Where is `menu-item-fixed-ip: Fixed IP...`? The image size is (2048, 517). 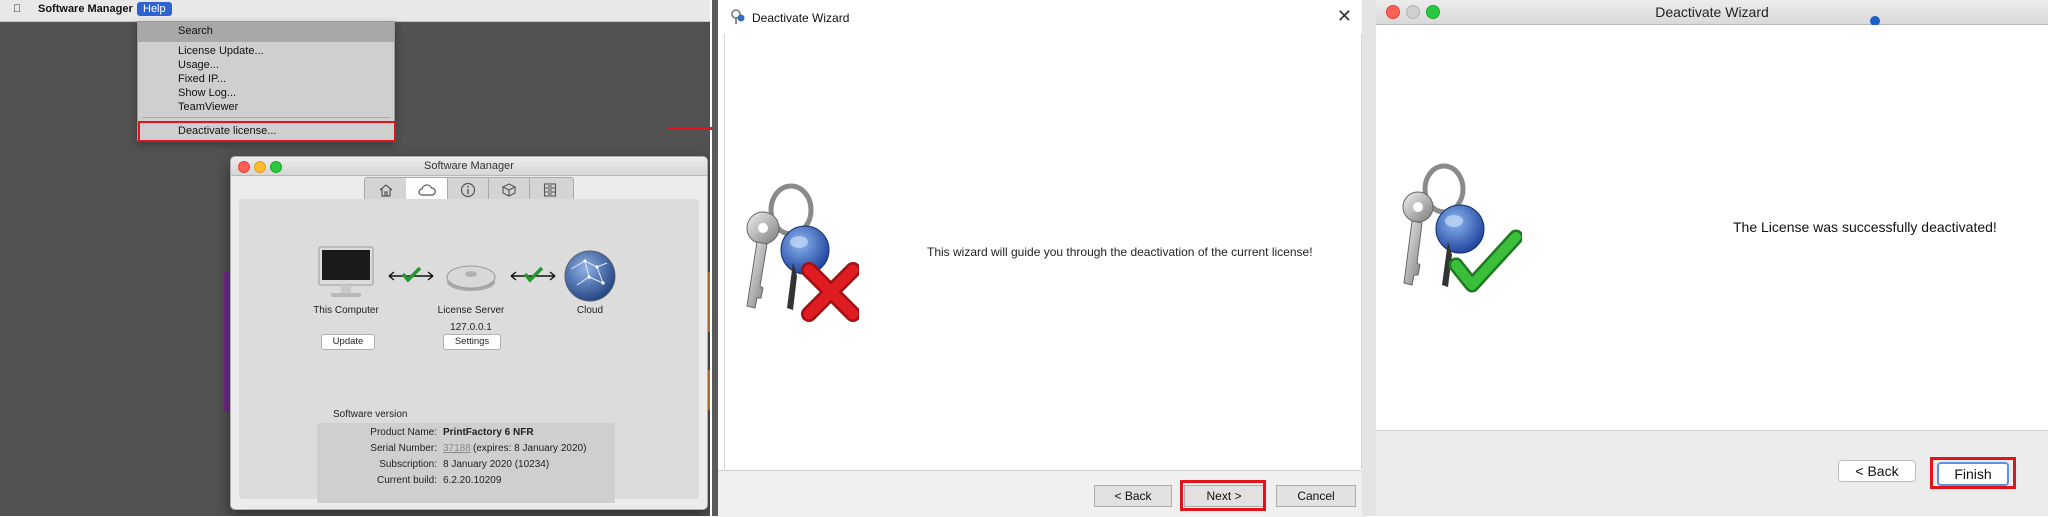 menu-item-fixed-ip: Fixed IP... is located at coordinates (202, 79).